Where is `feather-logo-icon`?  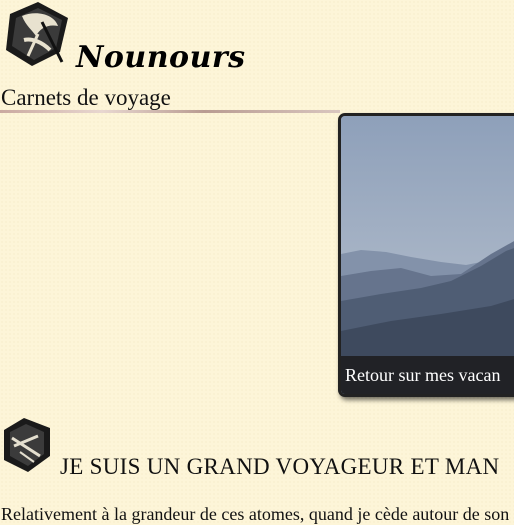
feather-logo-icon is located at coordinates (37, 34).